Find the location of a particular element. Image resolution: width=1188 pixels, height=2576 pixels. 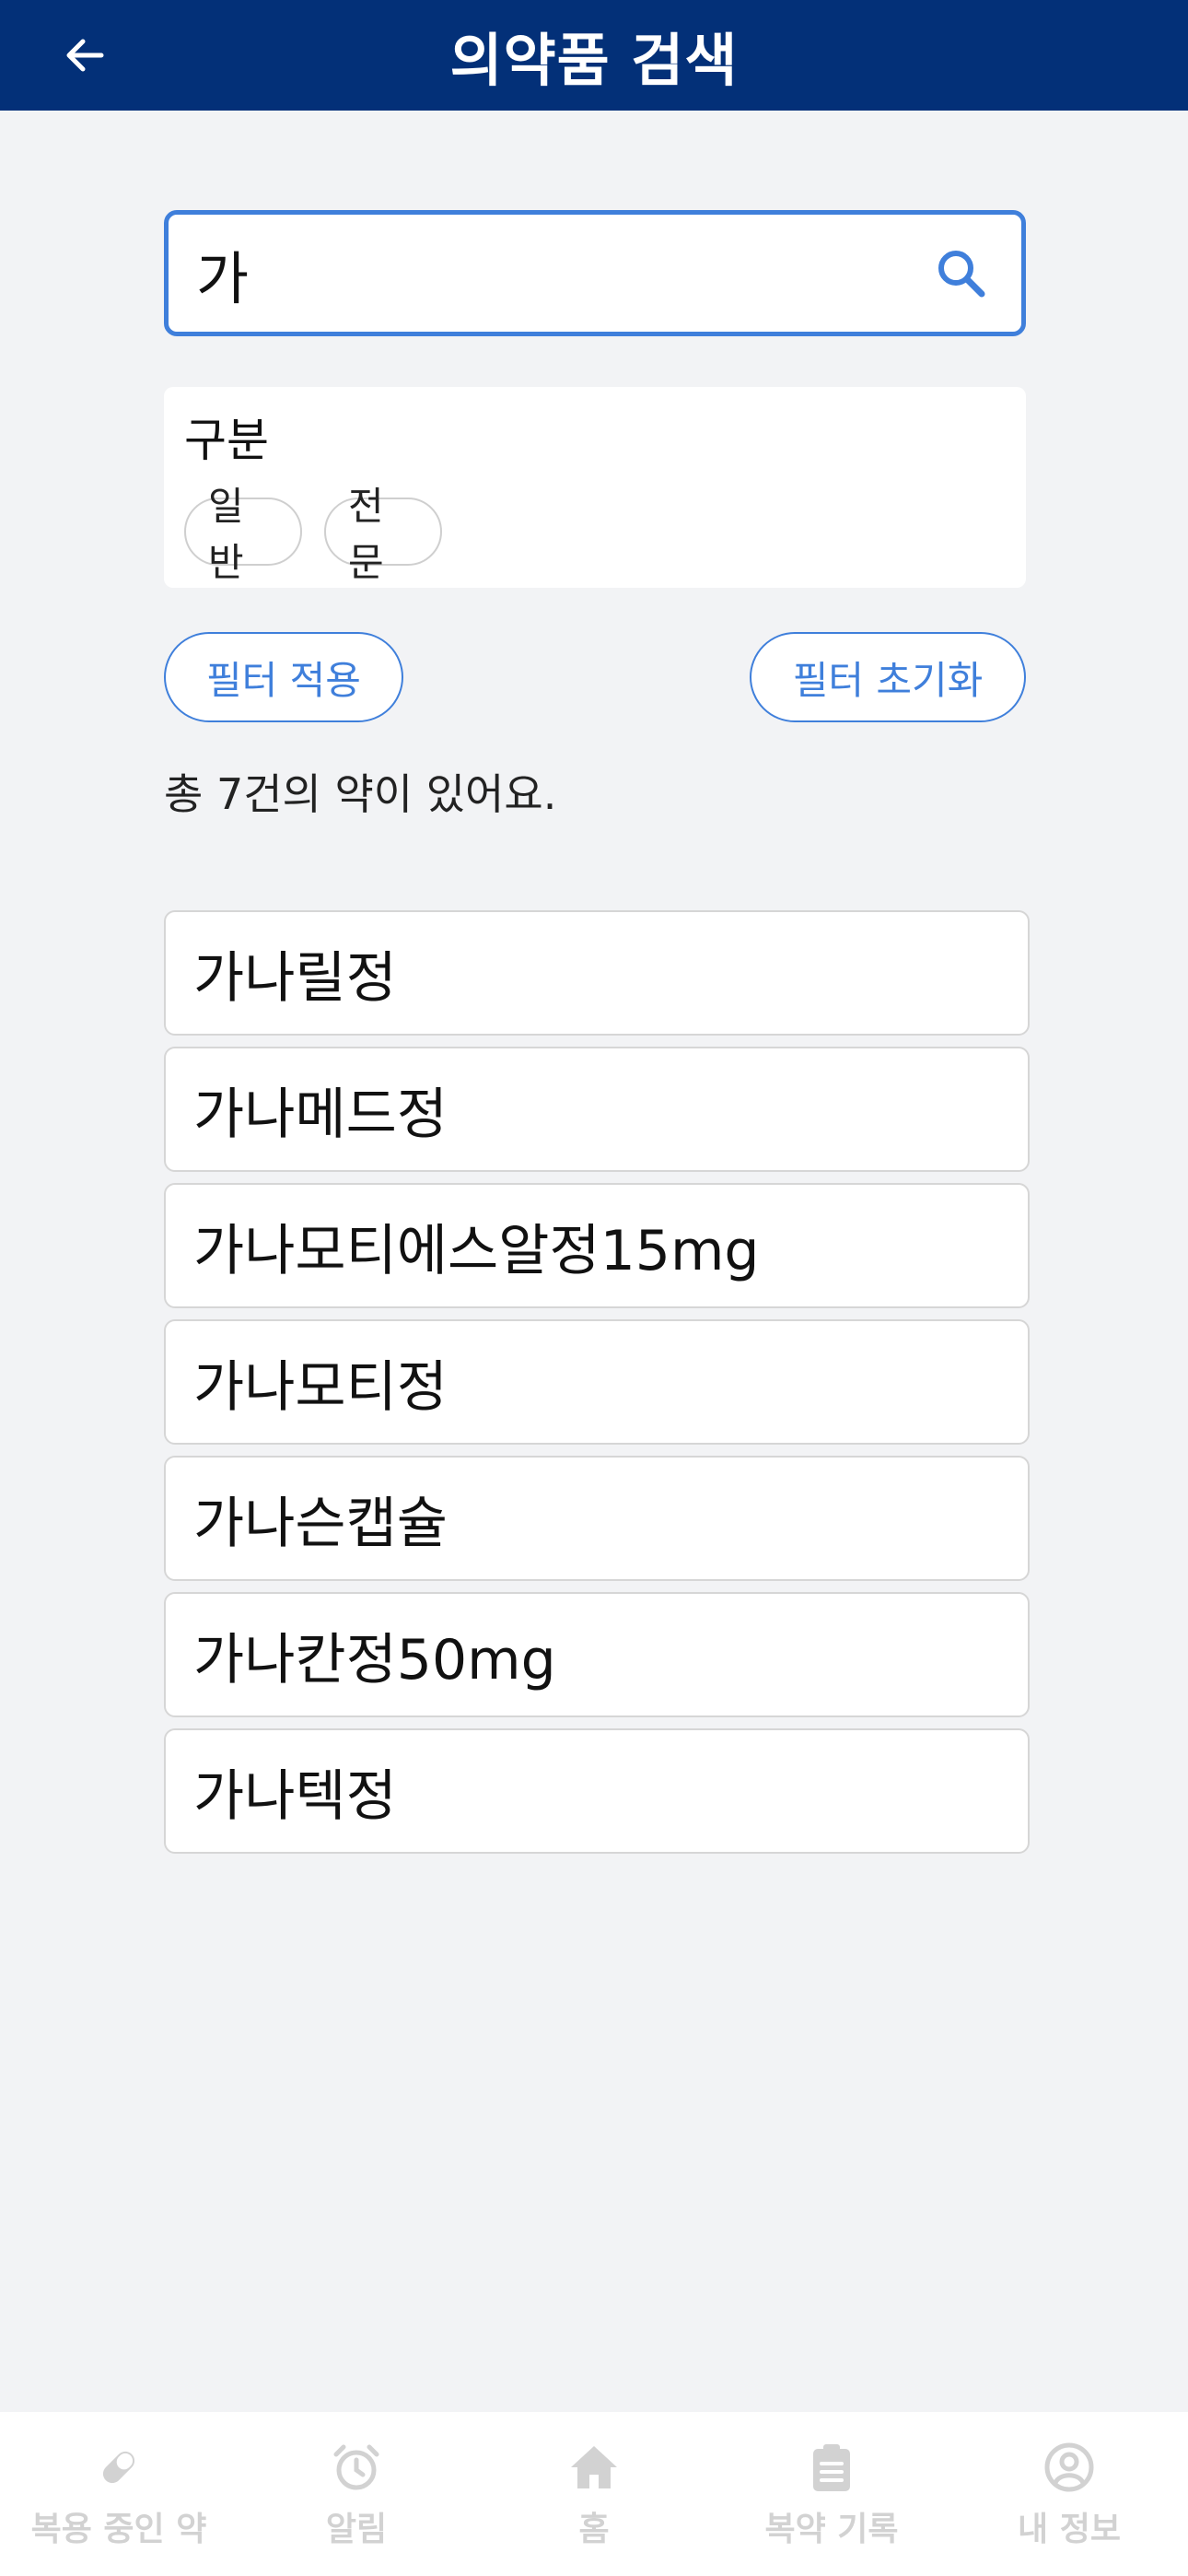

search-input is located at coordinates (562, 273).